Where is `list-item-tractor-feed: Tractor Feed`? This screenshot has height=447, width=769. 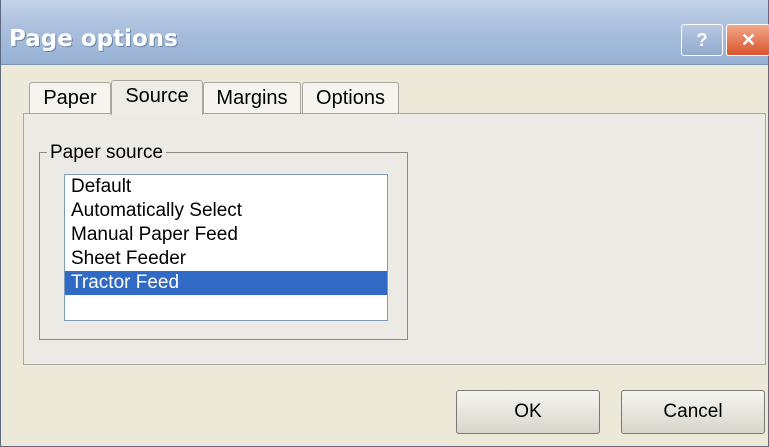
list-item-tractor-feed: Tractor Feed is located at coordinates (226, 283).